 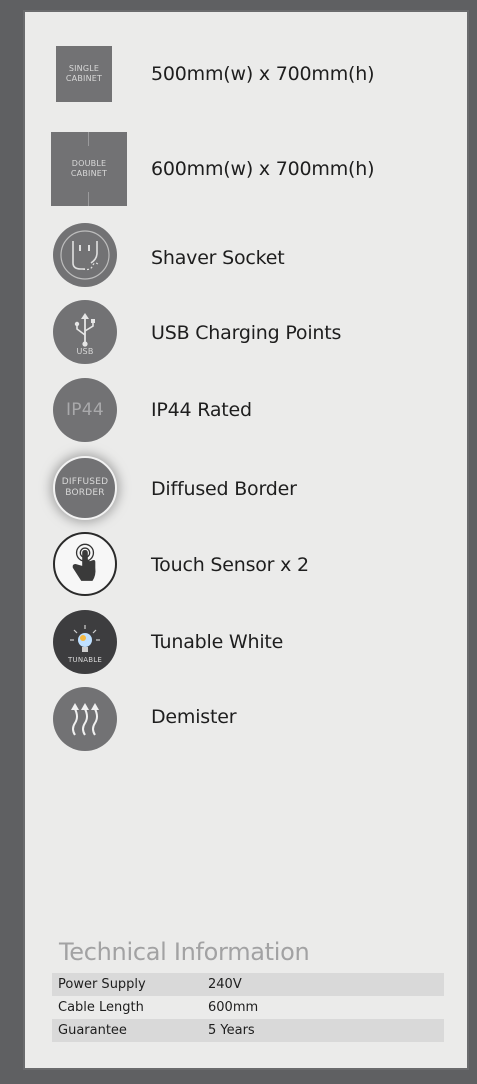 What do you see at coordinates (85, 642) in the screenshot?
I see `tunable-white-icon: TUNABLE` at bounding box center [85, 642].